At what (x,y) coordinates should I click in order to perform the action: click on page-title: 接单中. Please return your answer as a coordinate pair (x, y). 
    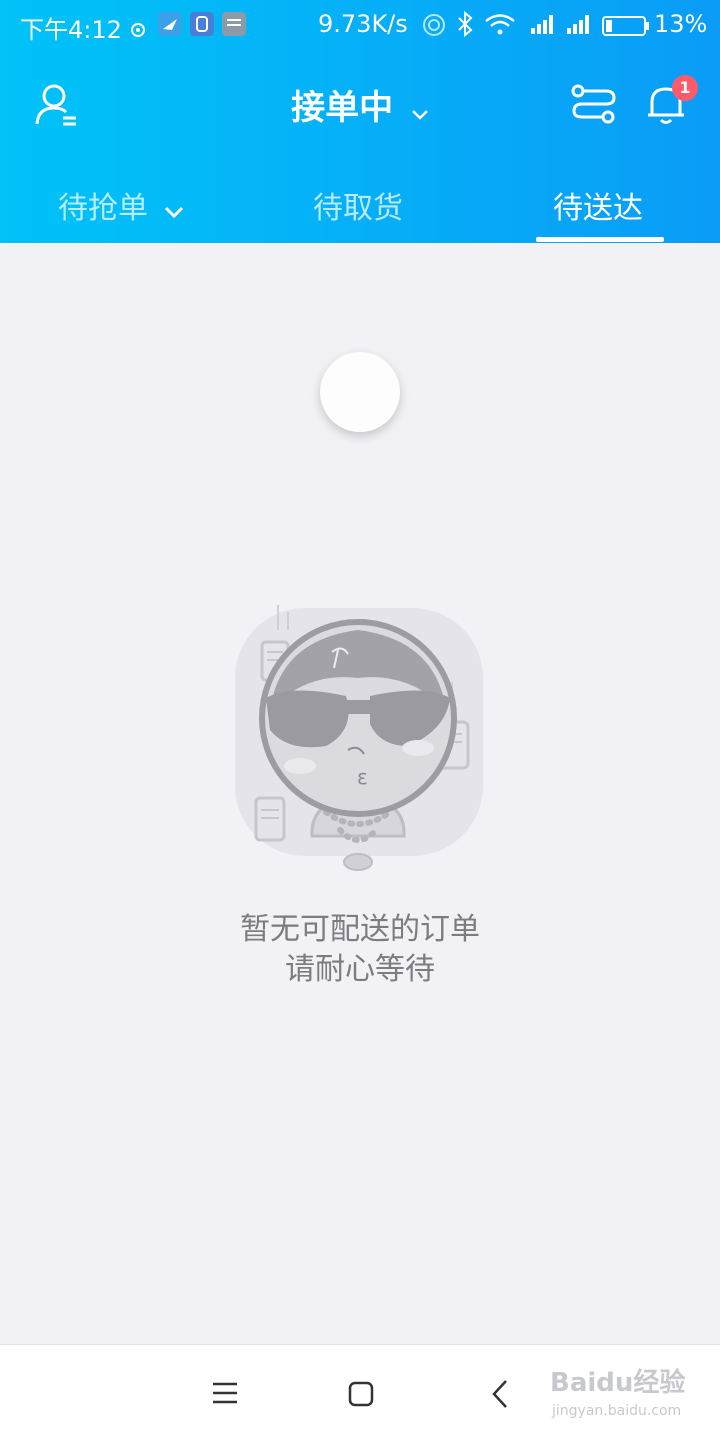
    Looking at the image, I should click on (342, 108).